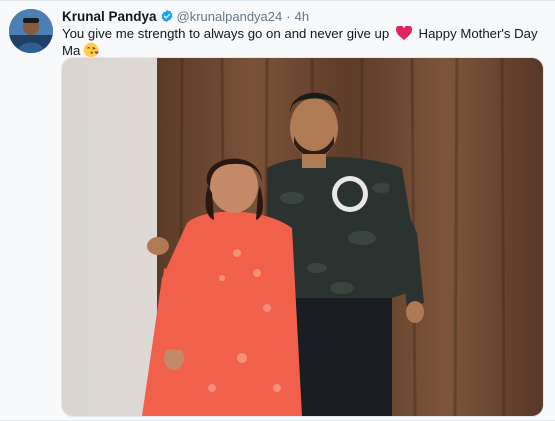 The height and width of the screenshot is (421, 555). Describe the element at coordinates (403, 32) in the screenshot. I see `heart-icon` at that location.